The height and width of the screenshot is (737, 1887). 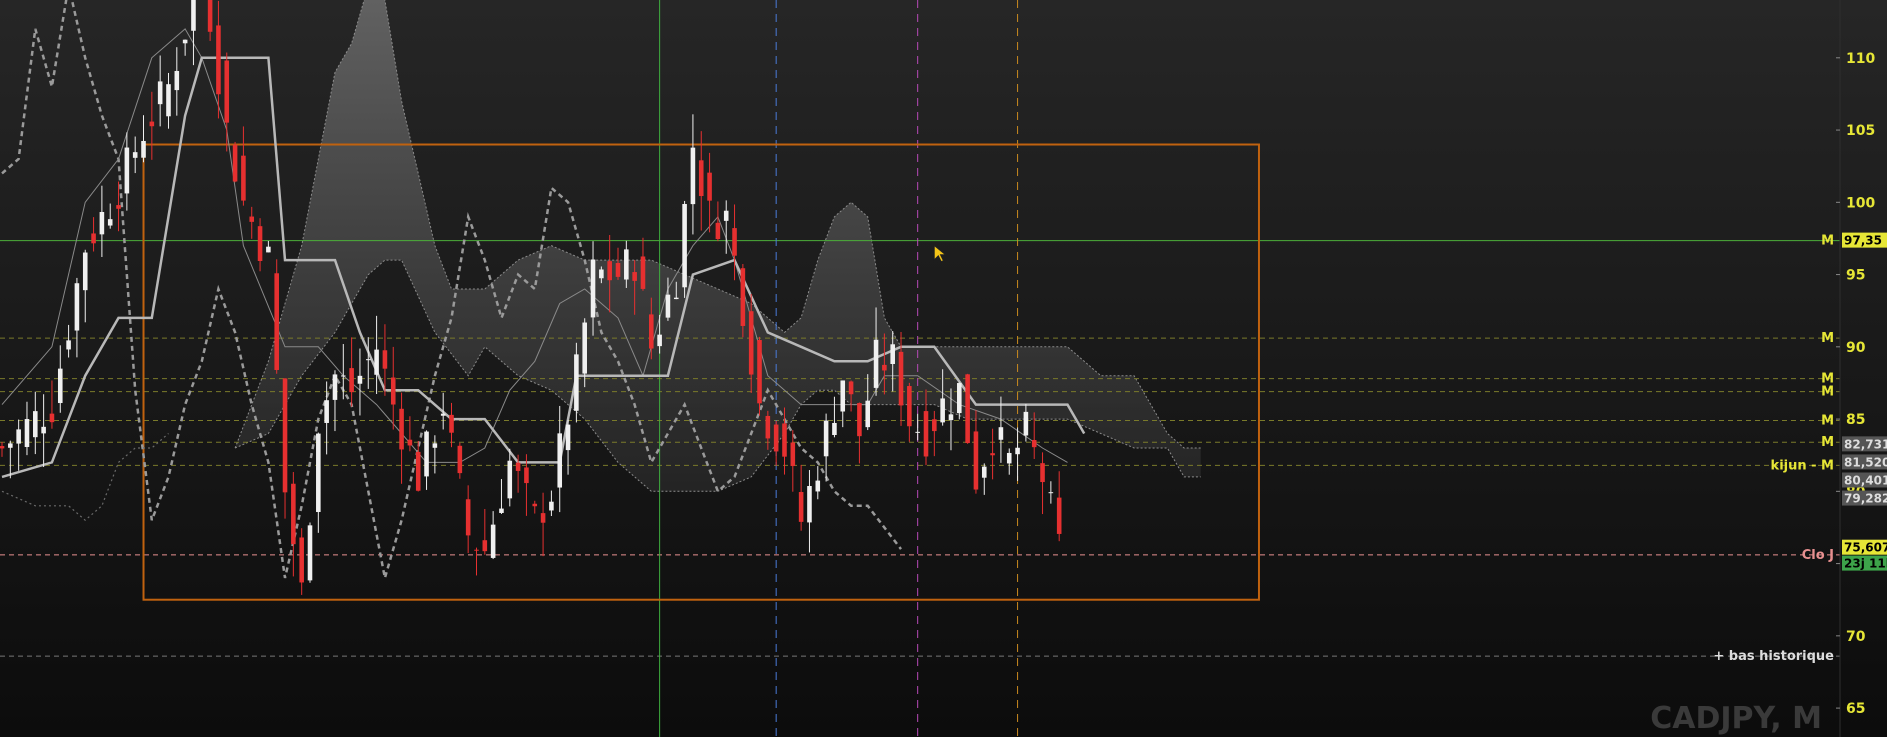 I want to click on price-badge-text-0: 97,35, so click(x=1863, y=241).